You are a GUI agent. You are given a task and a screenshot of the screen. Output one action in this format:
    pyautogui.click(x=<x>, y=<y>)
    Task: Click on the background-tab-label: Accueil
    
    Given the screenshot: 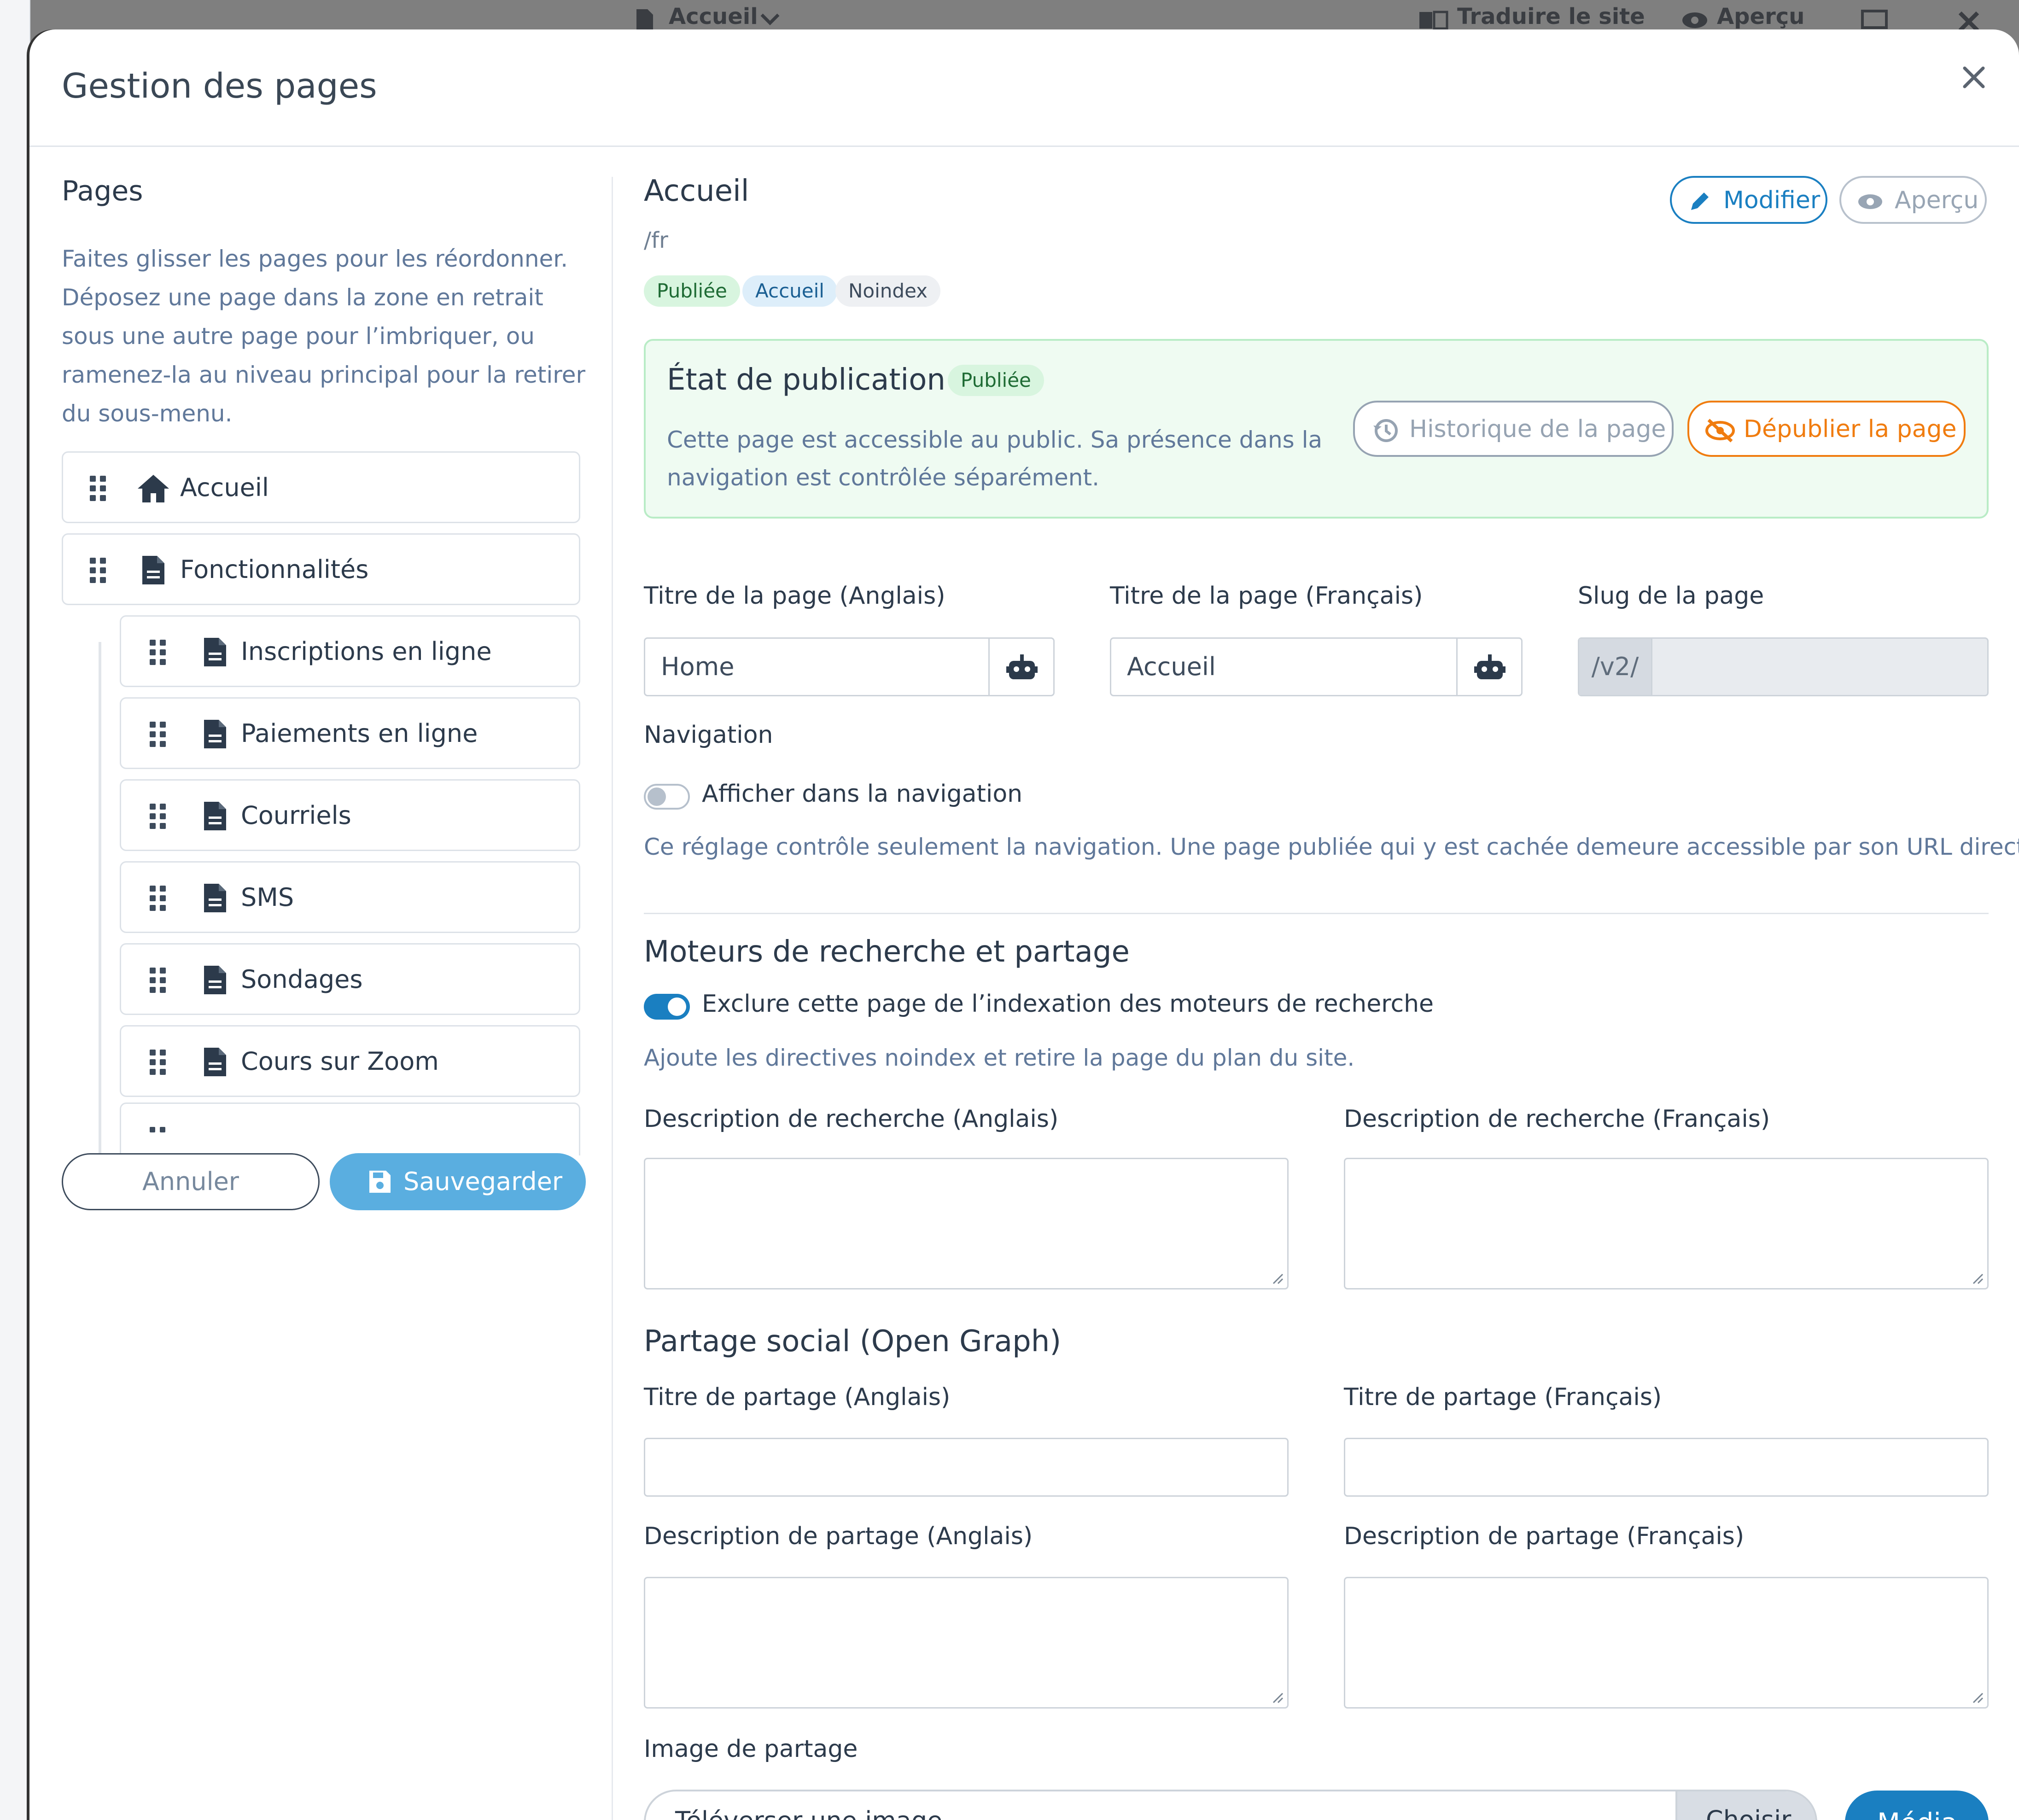 What is the action you would take?
    pyautogui.click(x=713, y=16)
    